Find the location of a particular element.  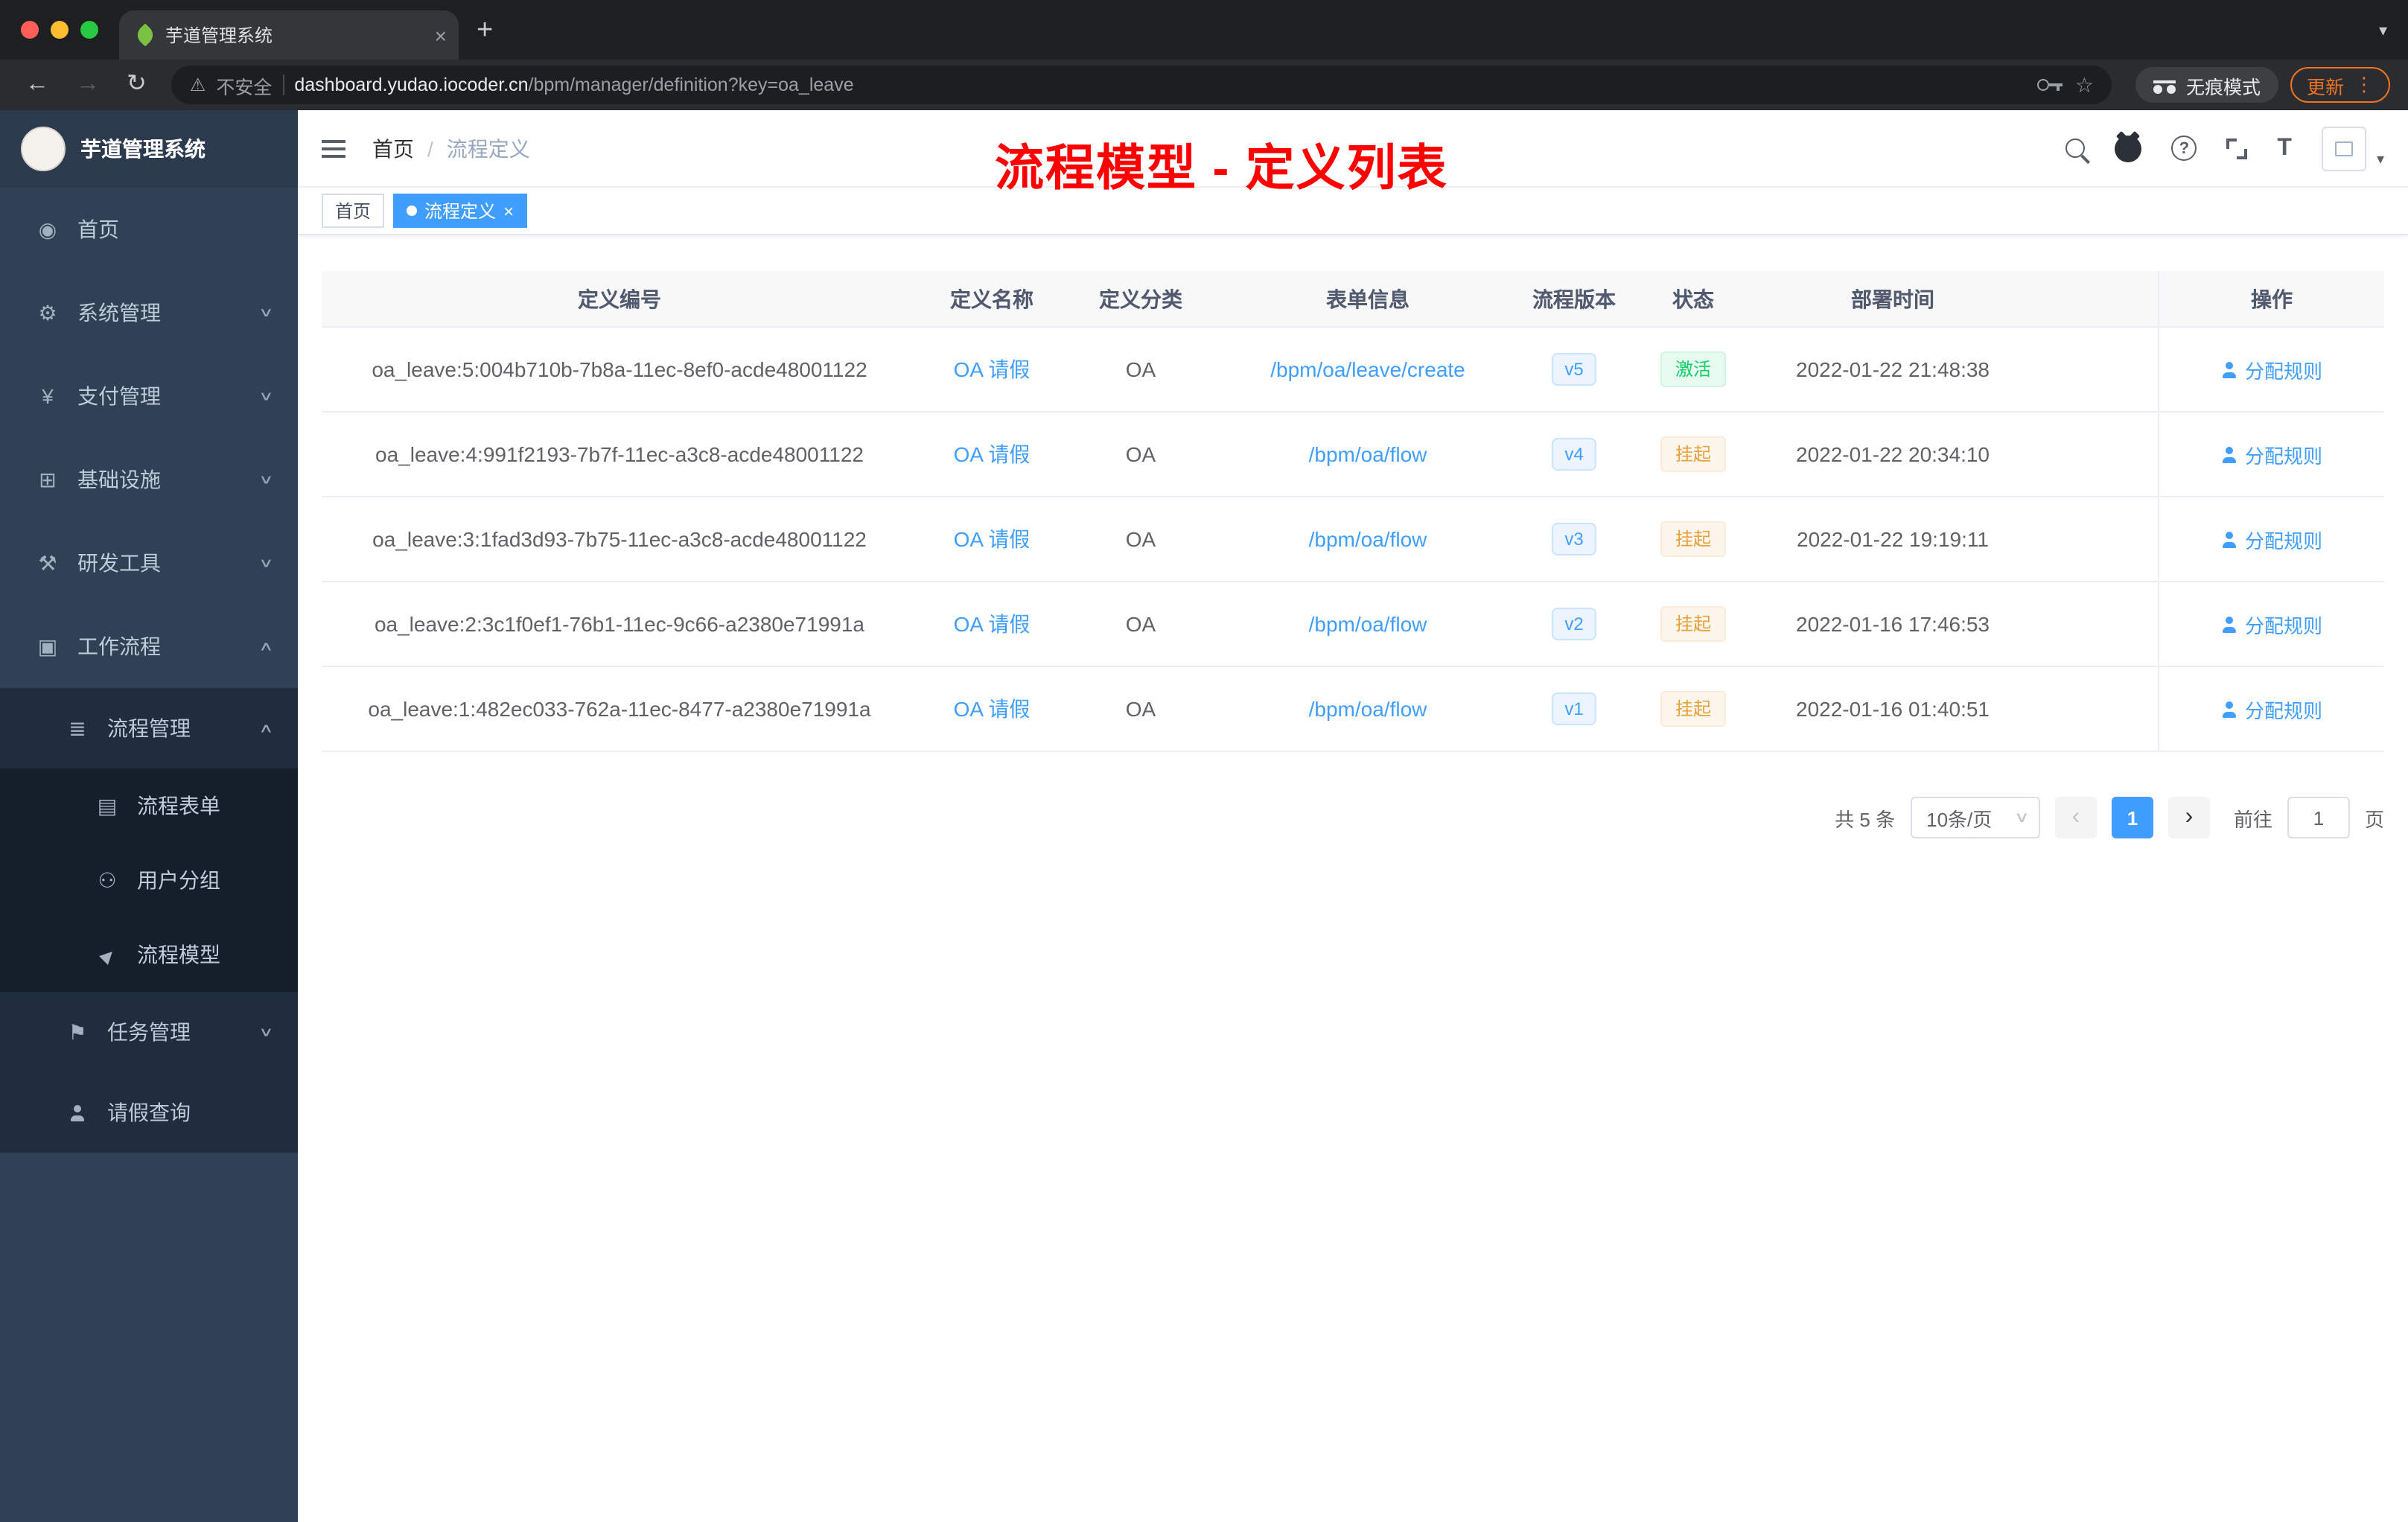

incognito-badge: 无痕模式 is located at coordinates (2206, 85).